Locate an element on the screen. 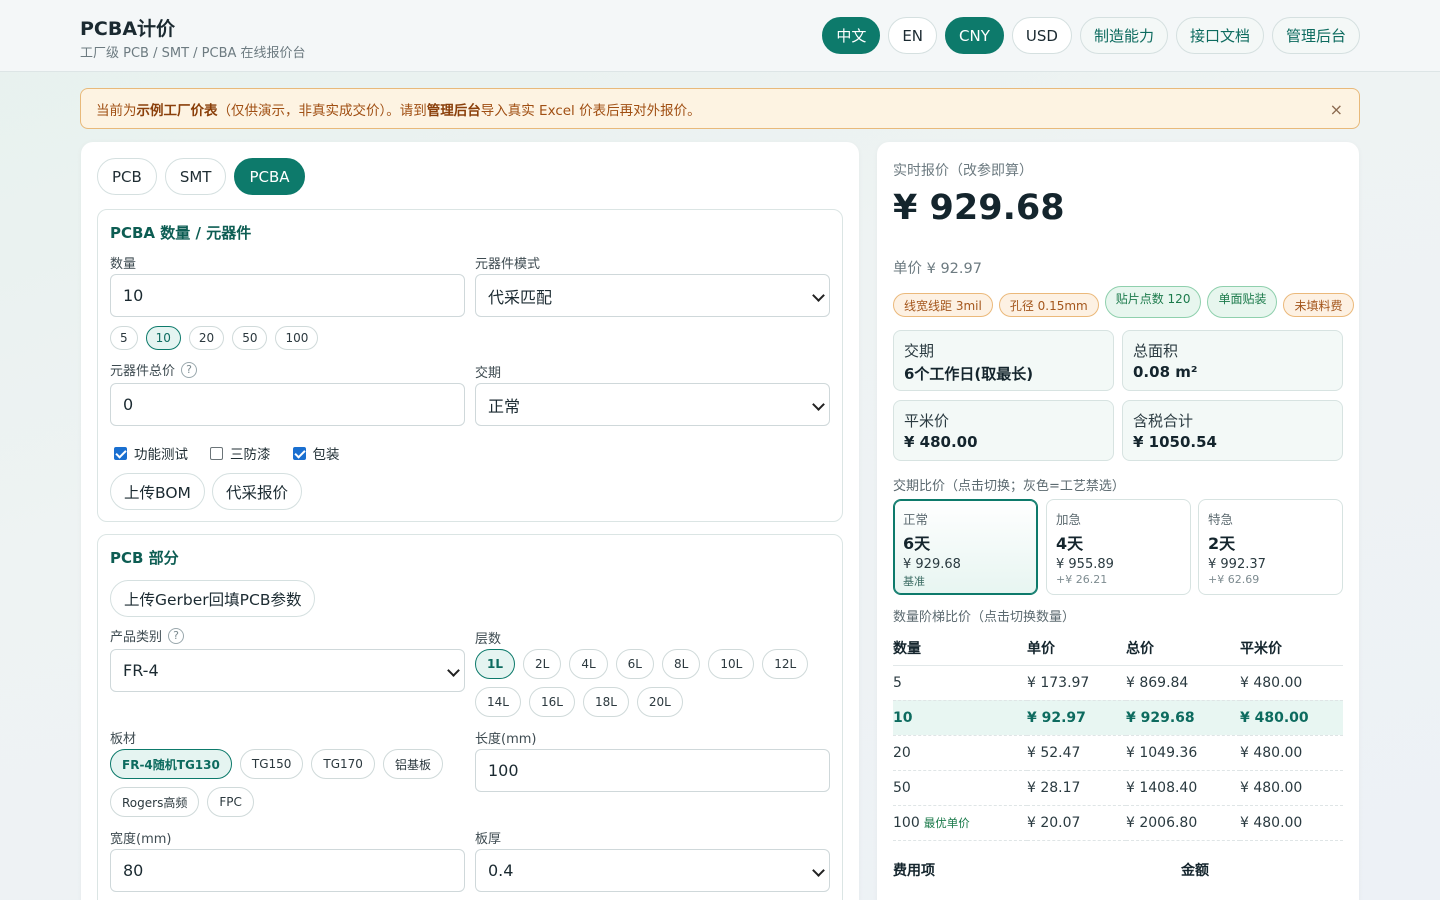  upload-bom-button: 上传BOM is located at coordinates (157, 491).